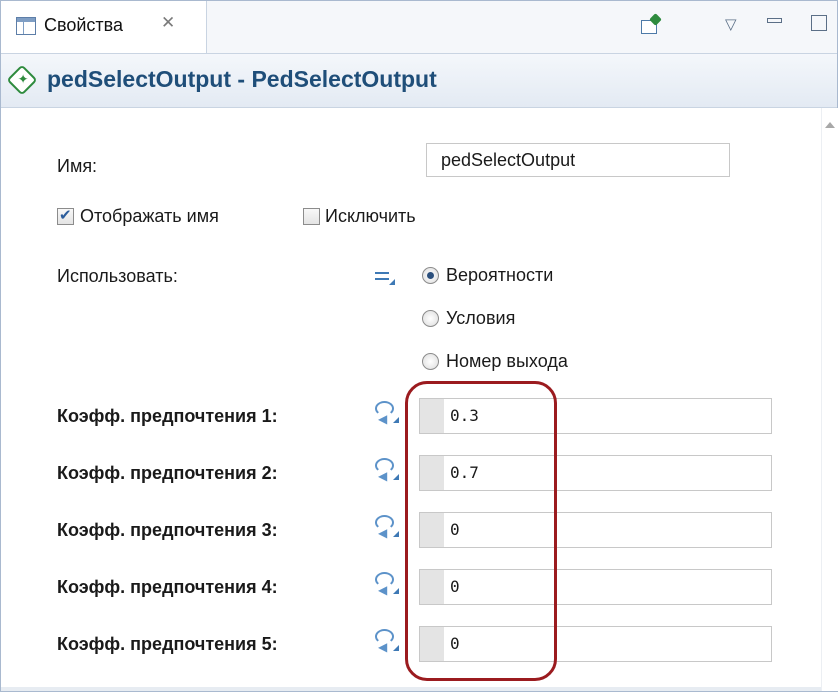  Describe the element at coordinates (419, 27) in the screenshot. I see `tab-bar: Свойства ✕ ▽` at that location.